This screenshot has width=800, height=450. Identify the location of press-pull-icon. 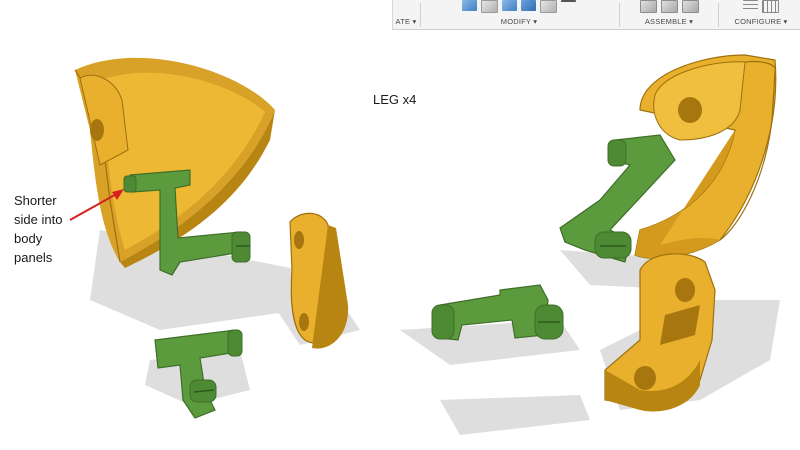
(469, 5).